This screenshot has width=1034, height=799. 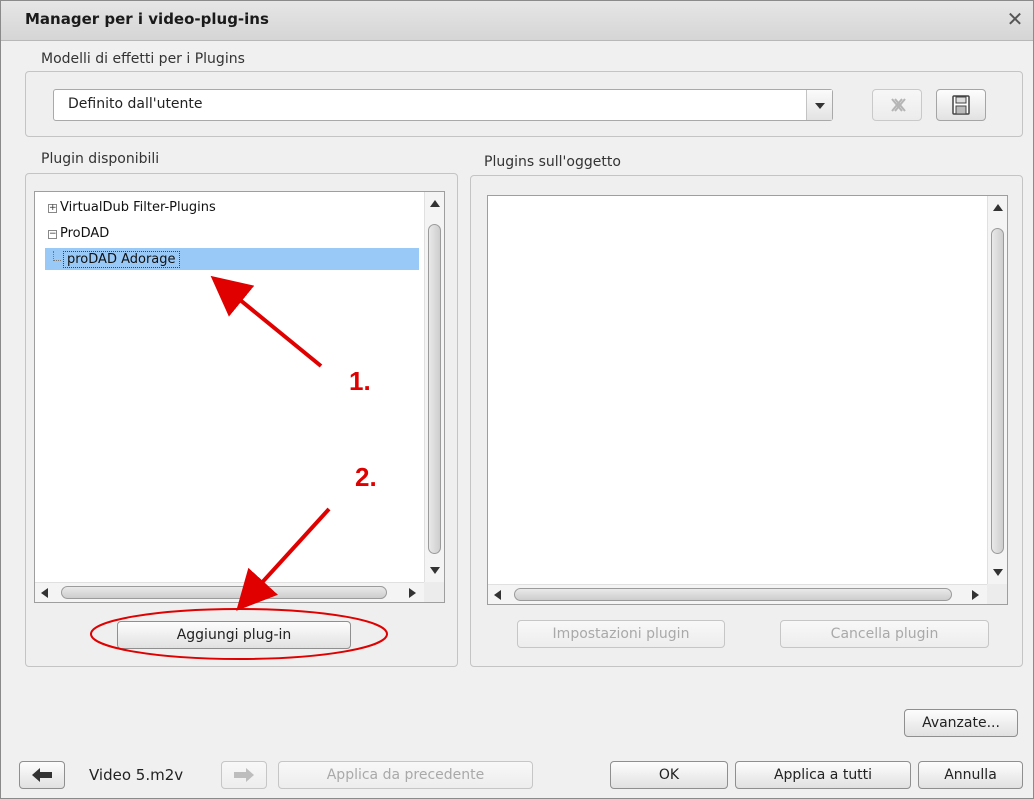 What do you see at coordinates (239, 467) in the screenshot?
I see `annotation-overlay` at bounding box center [239, 467].